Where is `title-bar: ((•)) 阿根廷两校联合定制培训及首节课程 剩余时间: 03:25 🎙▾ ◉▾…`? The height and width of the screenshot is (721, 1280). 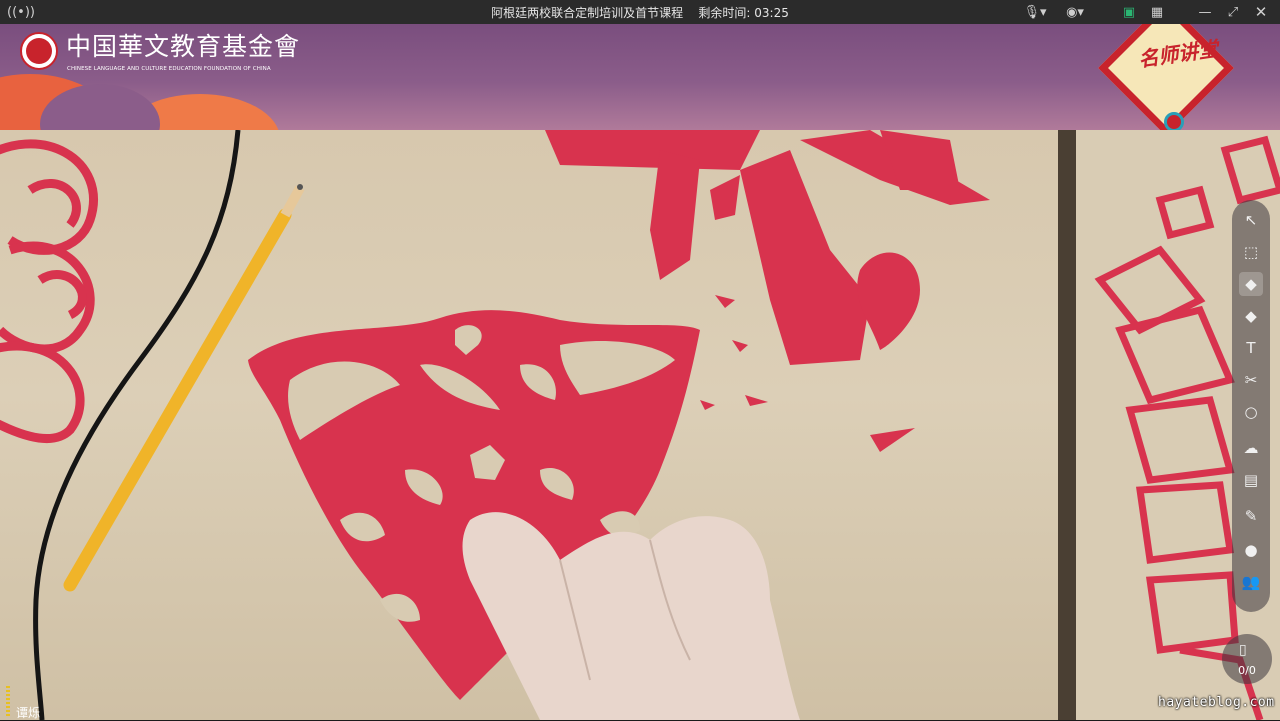
title-bar: ((•)) 阿根廷两校联合定制培训及首节课程 剩余时间: 03:25 🎙▾ ◉▾… is located at coordinates (640, 12).